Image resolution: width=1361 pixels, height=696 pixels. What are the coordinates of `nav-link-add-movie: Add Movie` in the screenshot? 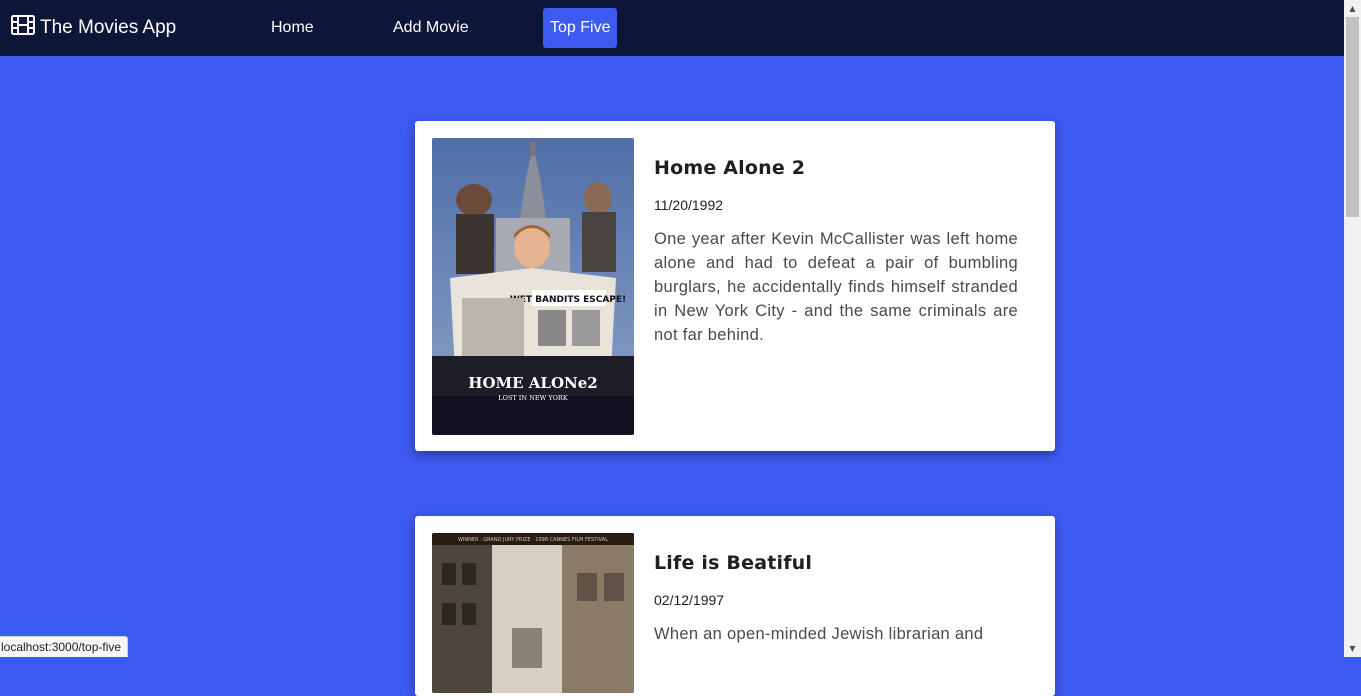 It's located at (431, 28).